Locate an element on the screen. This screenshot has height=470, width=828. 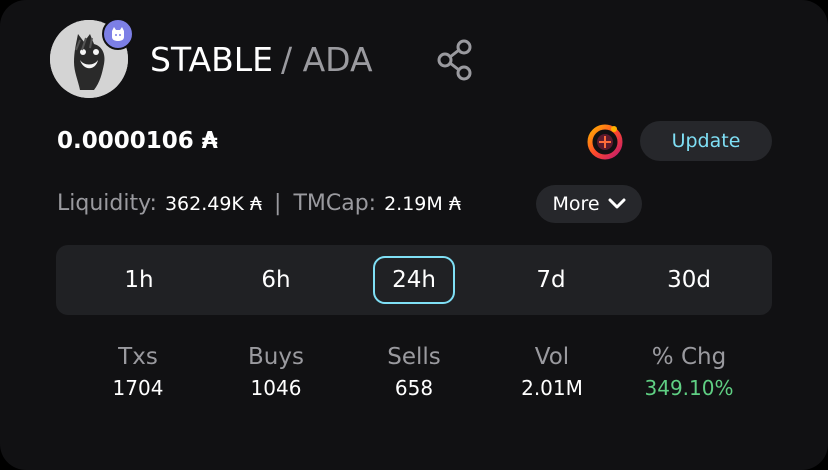
tab-30d: 30d is located at coordinates (689, 280).